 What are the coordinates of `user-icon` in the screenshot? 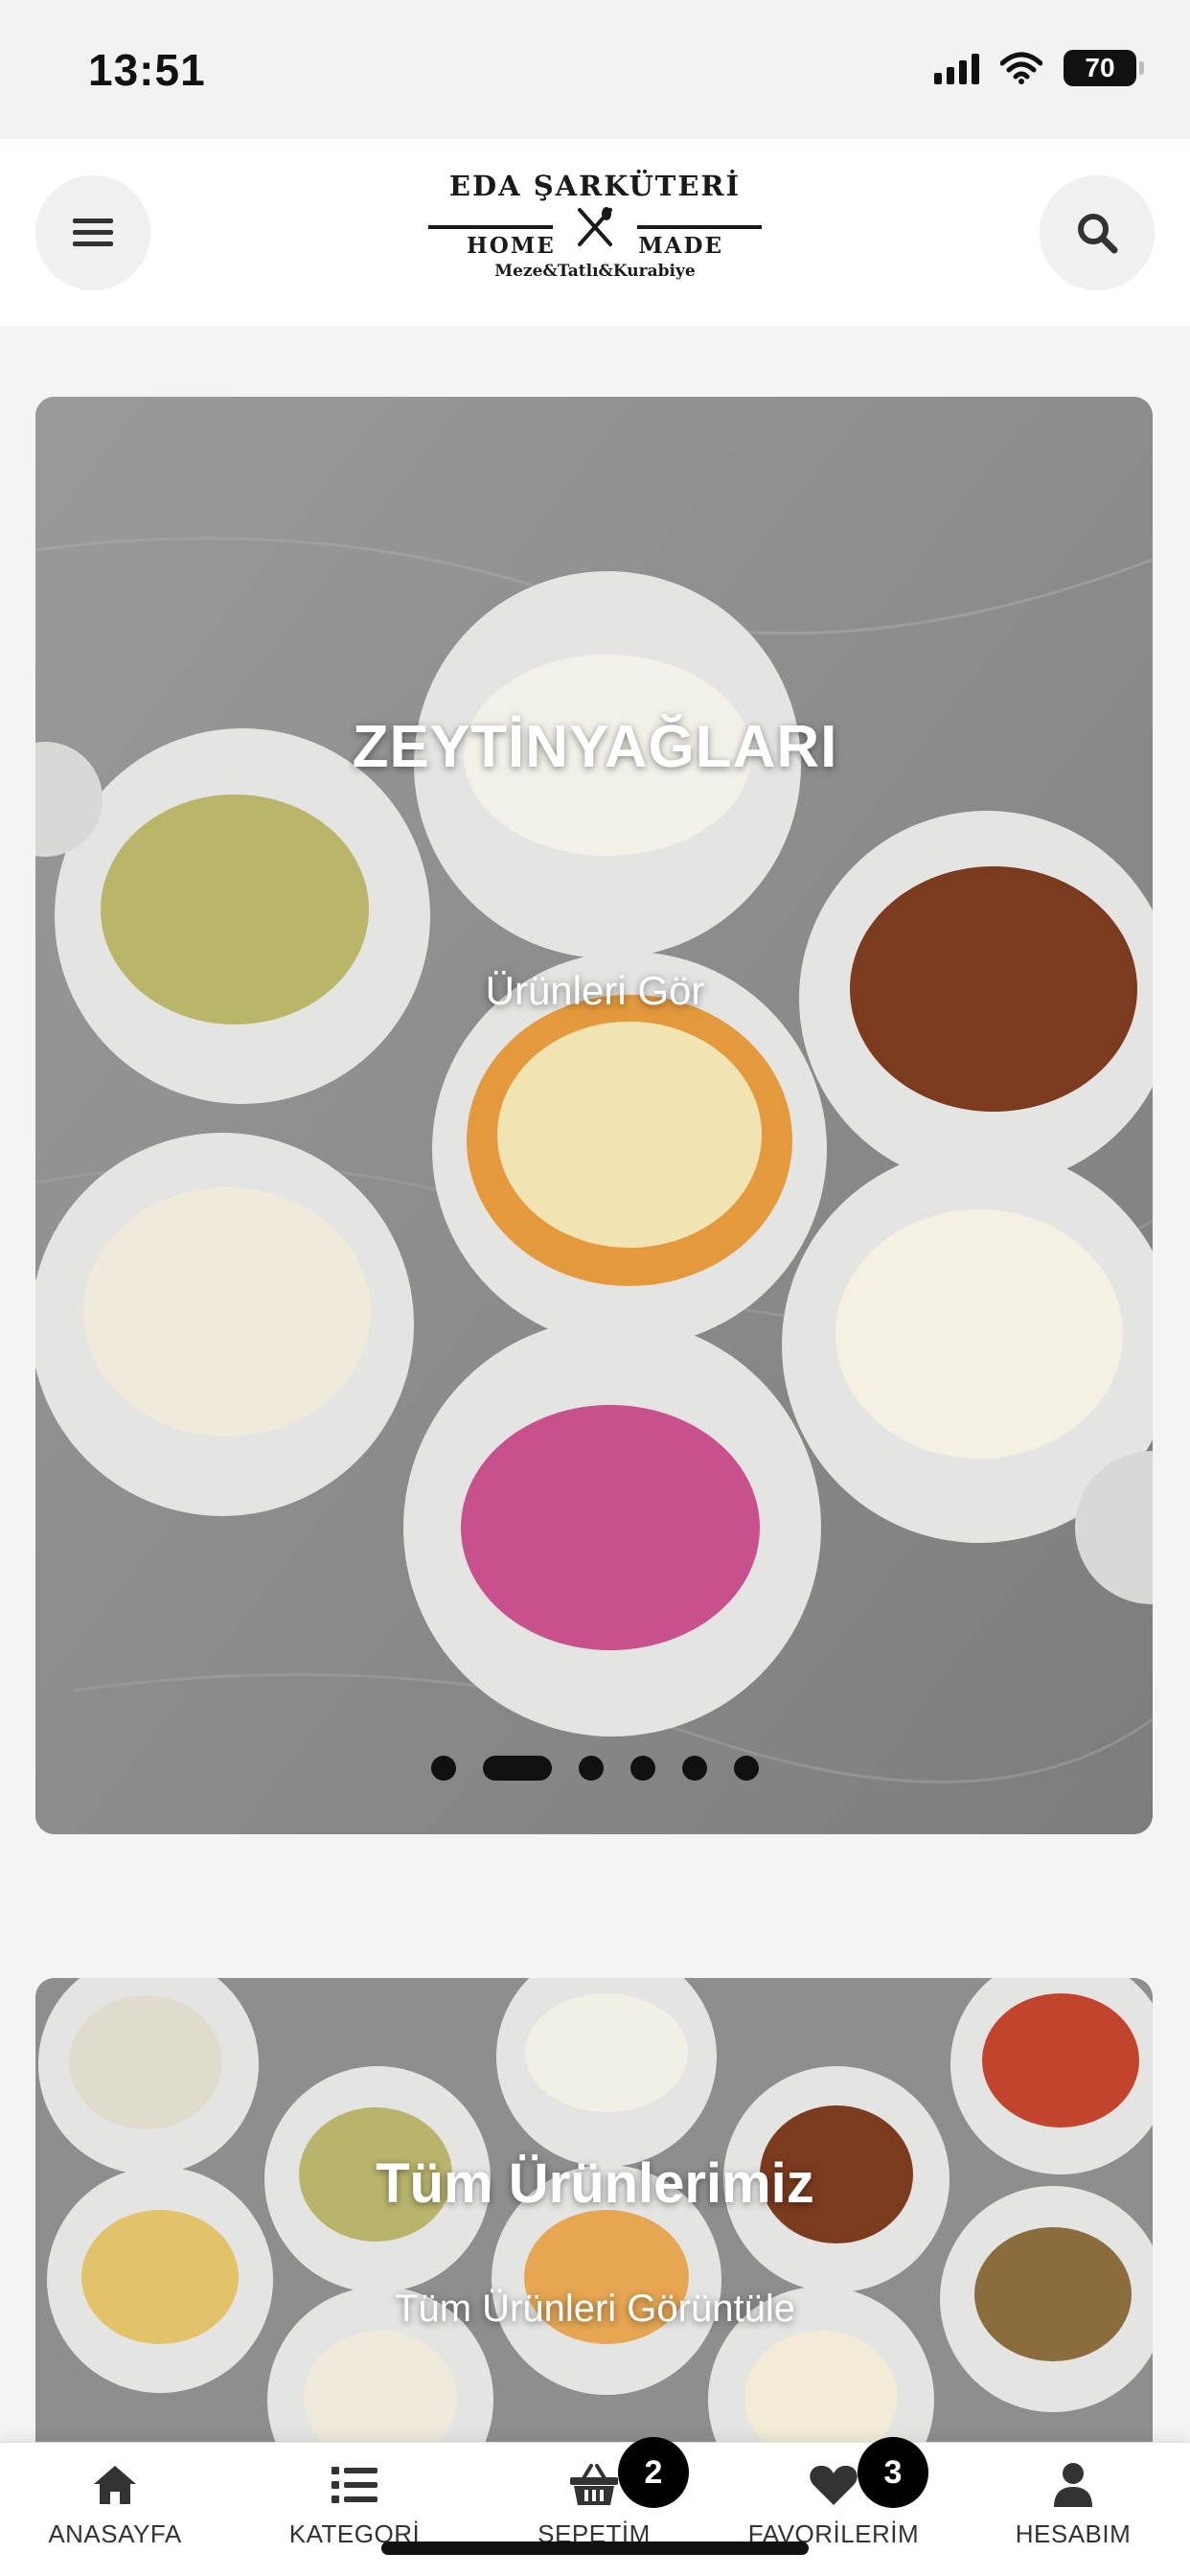 It's located at (1073, 2485).